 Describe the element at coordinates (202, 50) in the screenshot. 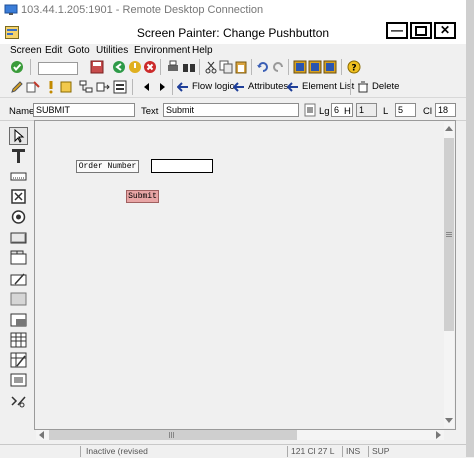

I see `menu-help: Help` at that location.